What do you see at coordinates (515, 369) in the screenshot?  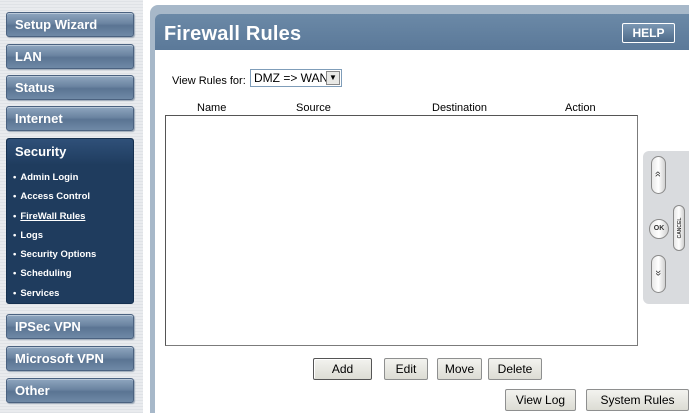 I see `delete-button: Delete` at bounding box center [515, 369].